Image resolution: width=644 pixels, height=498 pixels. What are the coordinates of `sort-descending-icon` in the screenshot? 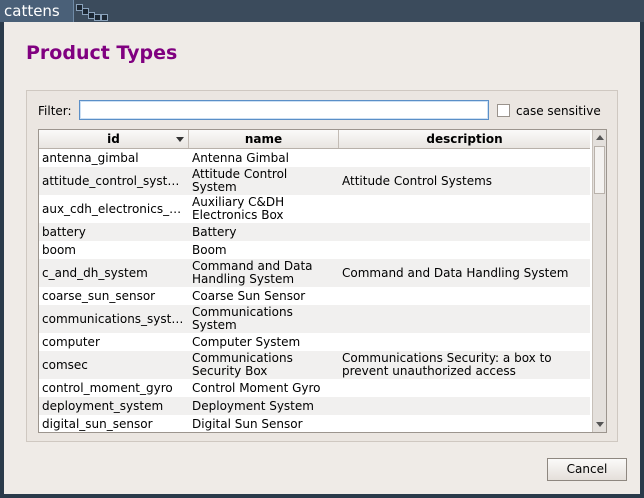 It's located at (180, 139).